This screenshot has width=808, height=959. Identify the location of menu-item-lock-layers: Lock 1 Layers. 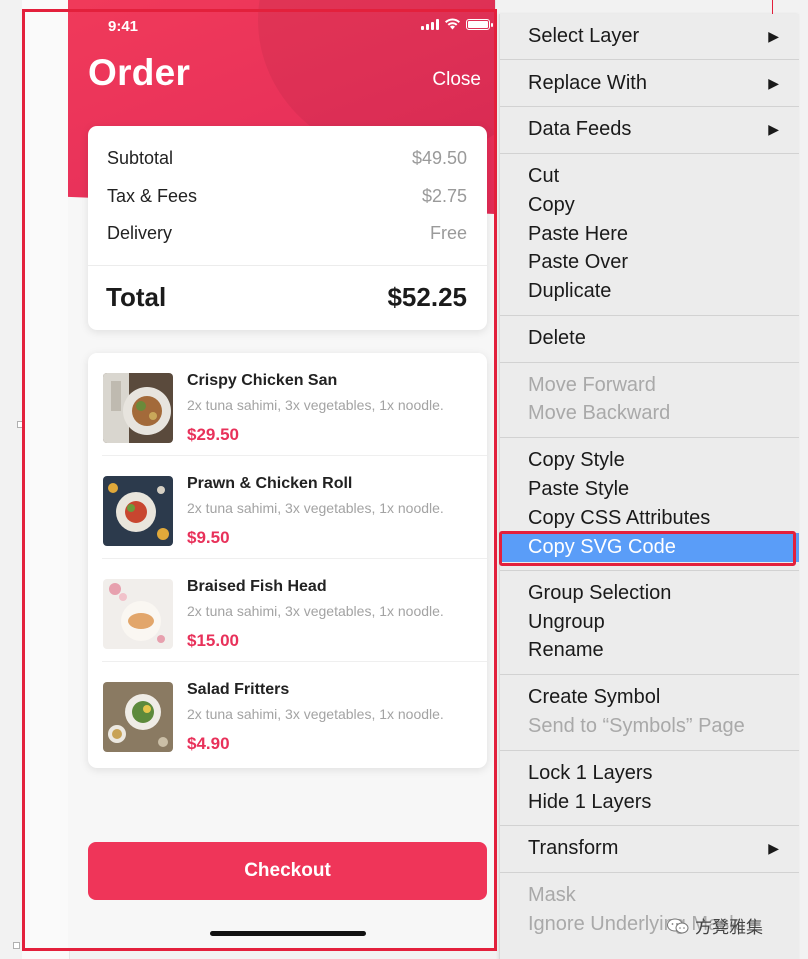
(649, 773).